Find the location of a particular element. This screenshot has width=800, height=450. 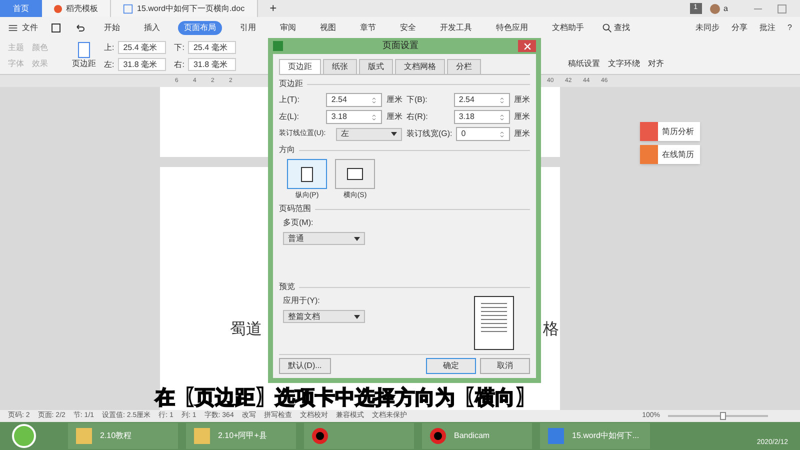

maximize-icon is located at coordinates (782, 8).